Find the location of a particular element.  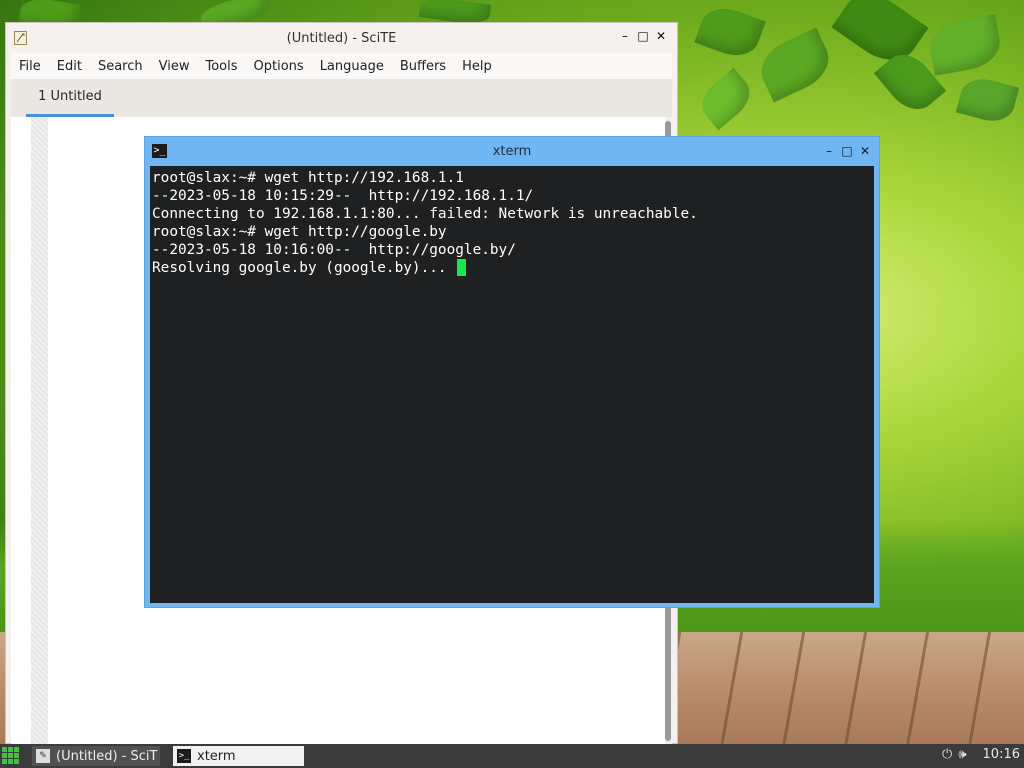

scite-titlebar: (Untitled) - SciTE – □ ✕ is located at coordinates (341, 38).